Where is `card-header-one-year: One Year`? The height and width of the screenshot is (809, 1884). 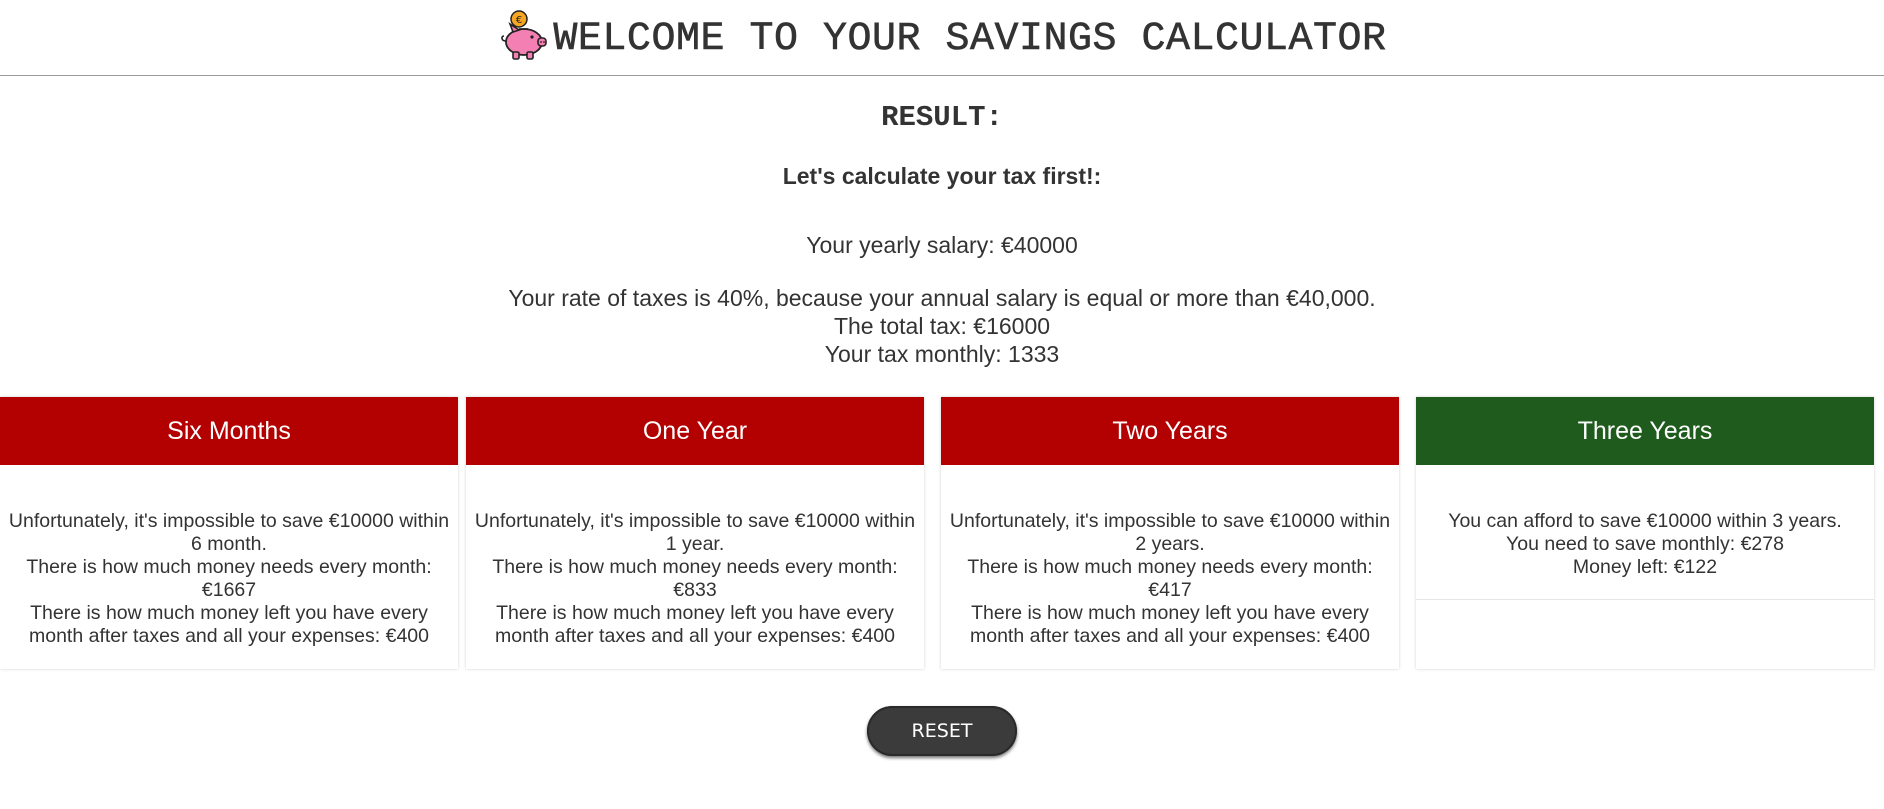 card-header-one-year: One Year is located at coordinates (695, 431).